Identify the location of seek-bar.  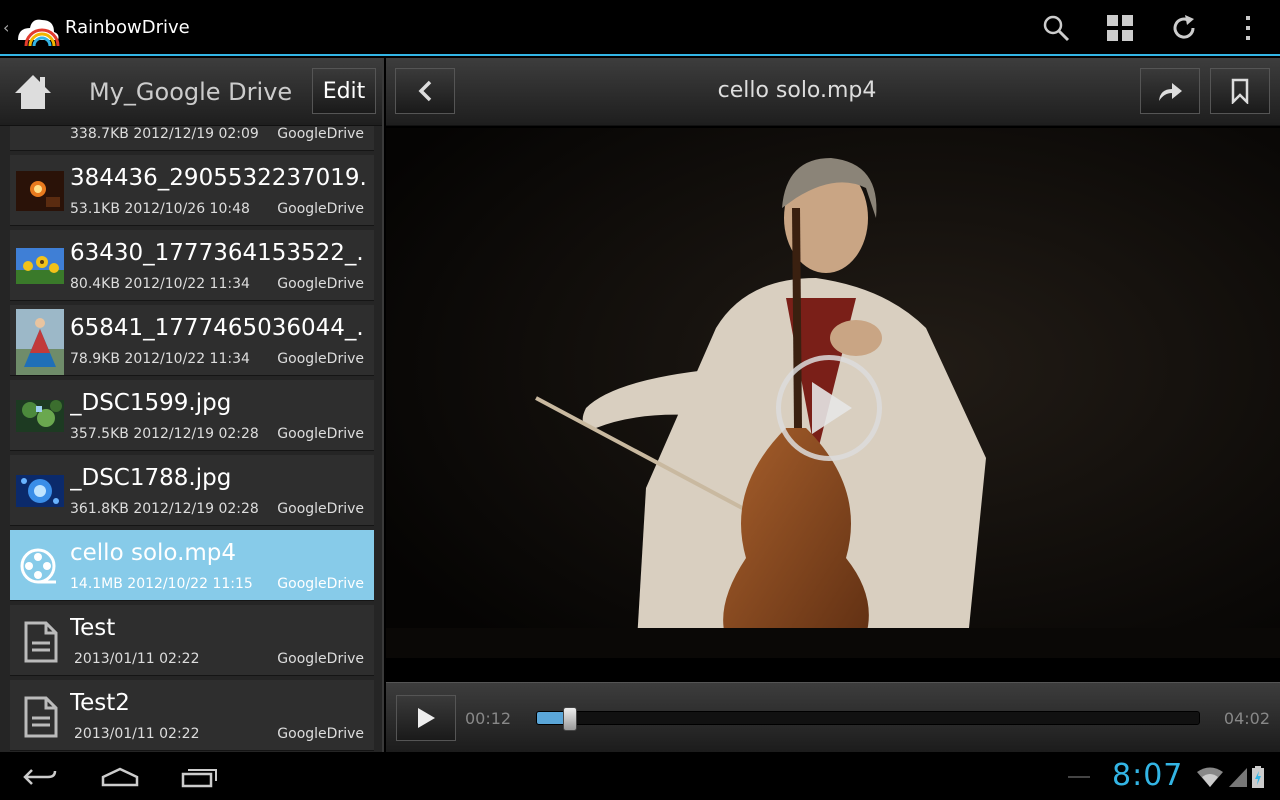
(868, 719).